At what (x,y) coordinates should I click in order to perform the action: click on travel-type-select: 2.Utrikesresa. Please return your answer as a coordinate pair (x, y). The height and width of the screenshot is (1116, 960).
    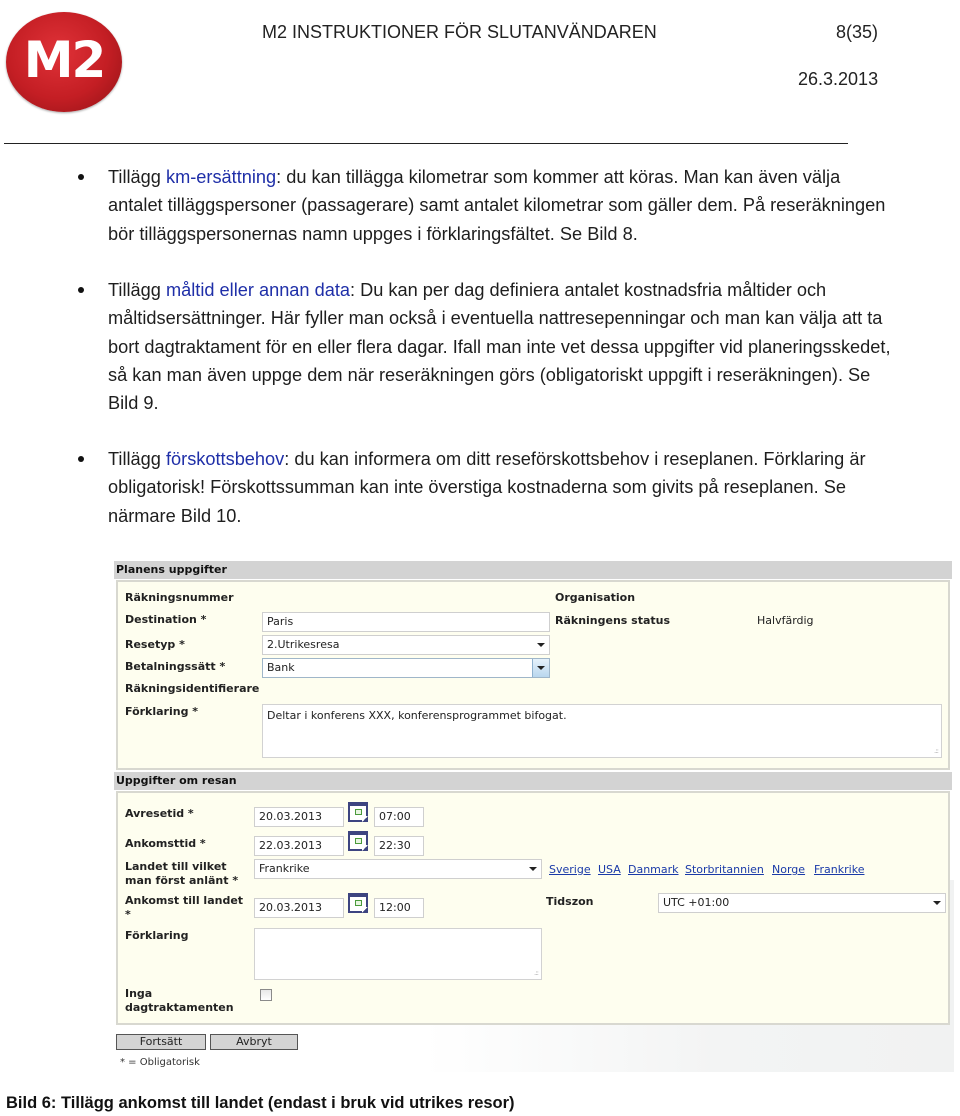
    Looking at the image, I should click on (406, 645).